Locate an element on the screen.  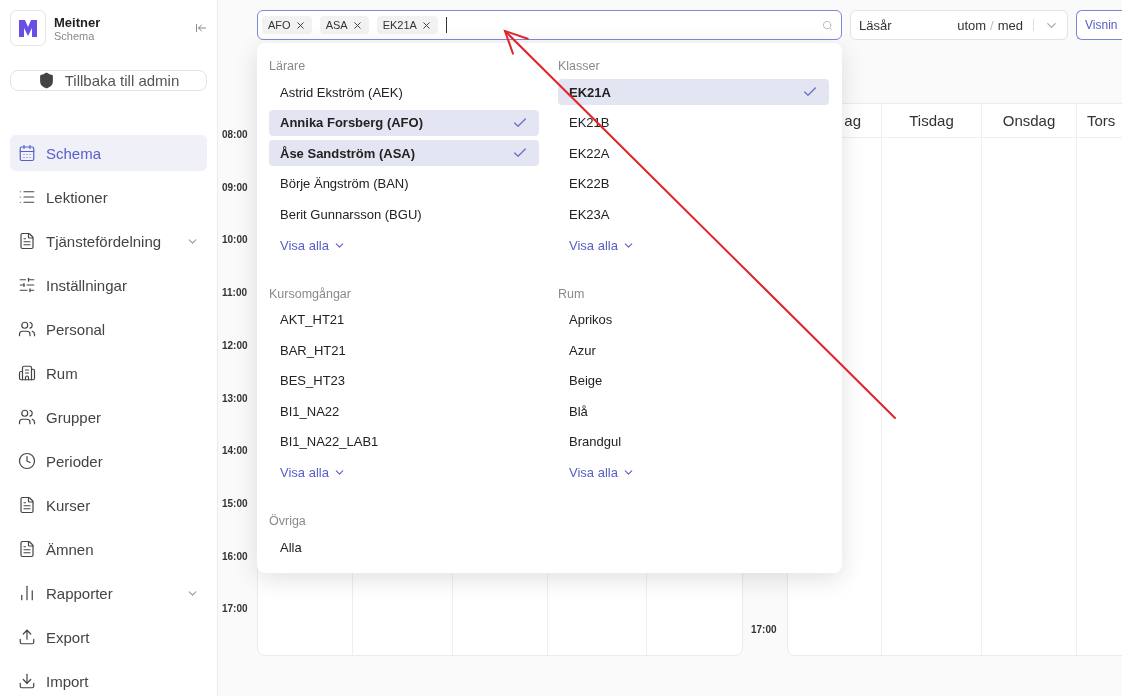
time-label: 13:00 is located at coordinates (235, 399).